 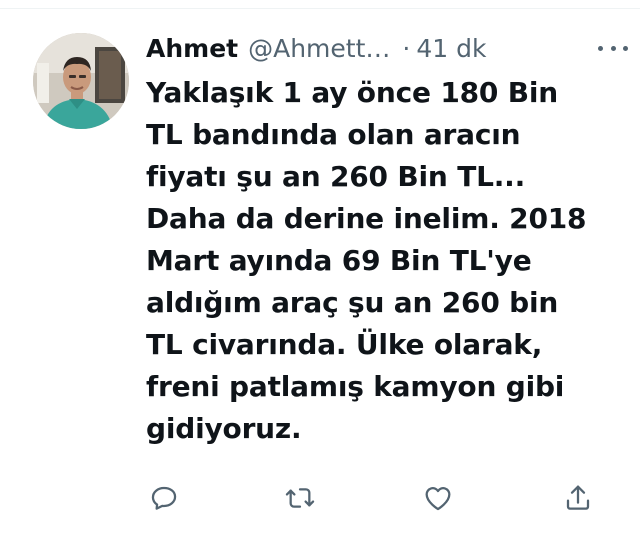 I want to click on avatar, so click(x=81, y=81).